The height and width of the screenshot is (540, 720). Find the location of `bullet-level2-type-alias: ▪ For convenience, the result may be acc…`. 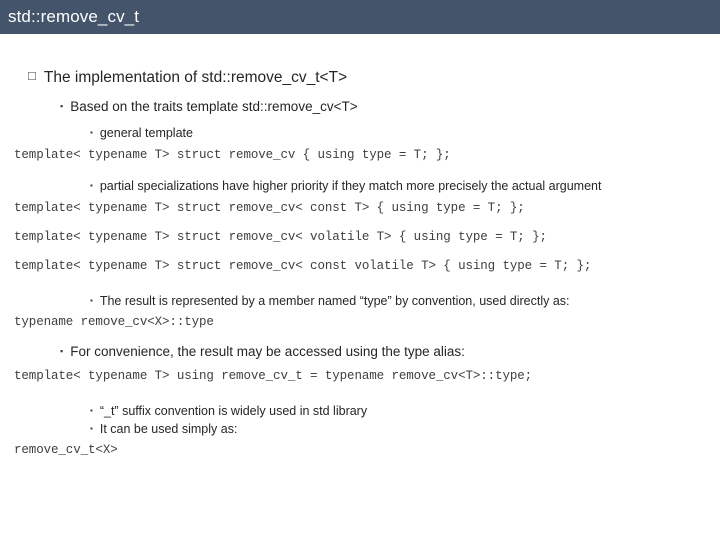

bullet-level2-type-alias: ▪ For convenience, the result may be acc… is located at coordinates (390, 352).